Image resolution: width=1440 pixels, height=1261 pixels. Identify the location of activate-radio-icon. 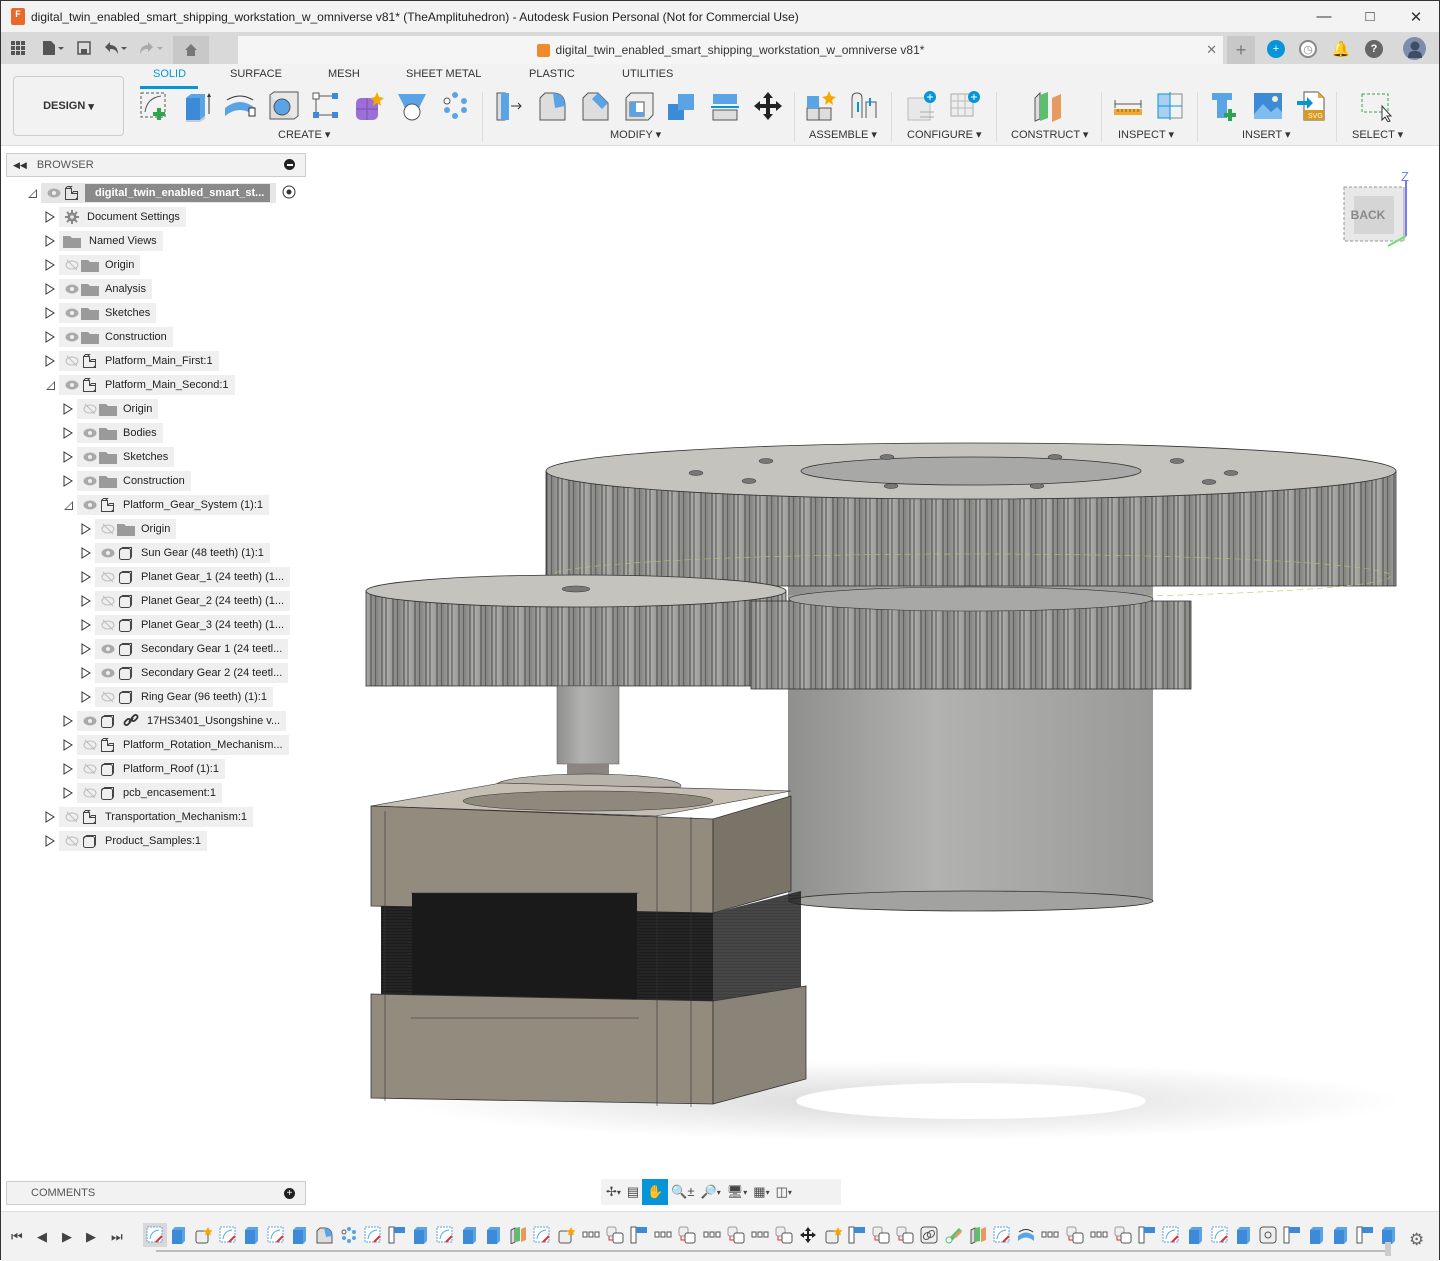
(289, 193).